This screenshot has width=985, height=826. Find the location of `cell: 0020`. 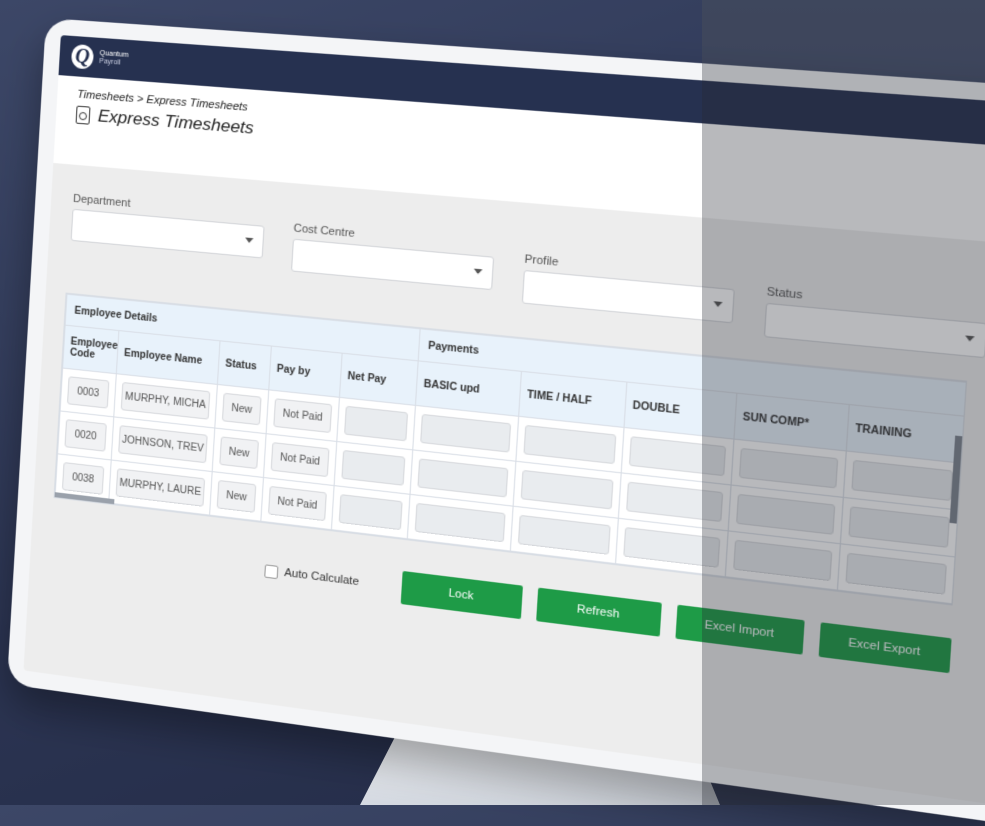

cell: 0020 is located at coordinates (85, 435).